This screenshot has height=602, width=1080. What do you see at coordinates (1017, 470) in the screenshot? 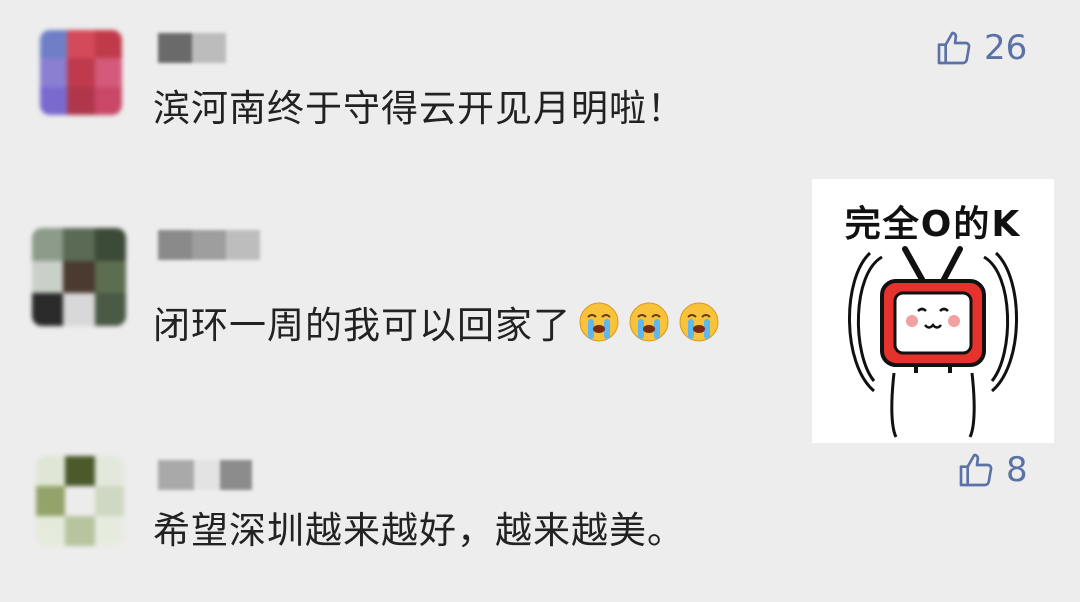
I see `like-count: 8` at bounding box center [1017, 470].